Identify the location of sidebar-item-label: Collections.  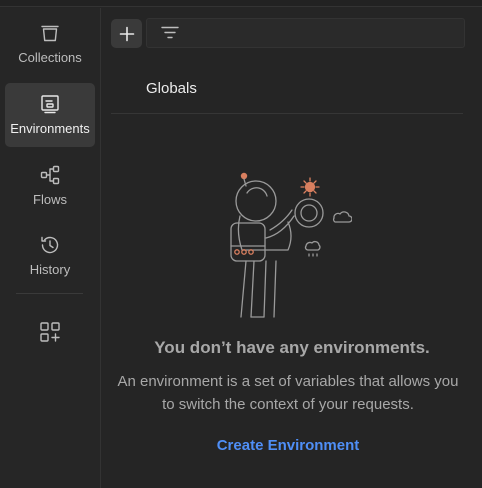
(50, 57).